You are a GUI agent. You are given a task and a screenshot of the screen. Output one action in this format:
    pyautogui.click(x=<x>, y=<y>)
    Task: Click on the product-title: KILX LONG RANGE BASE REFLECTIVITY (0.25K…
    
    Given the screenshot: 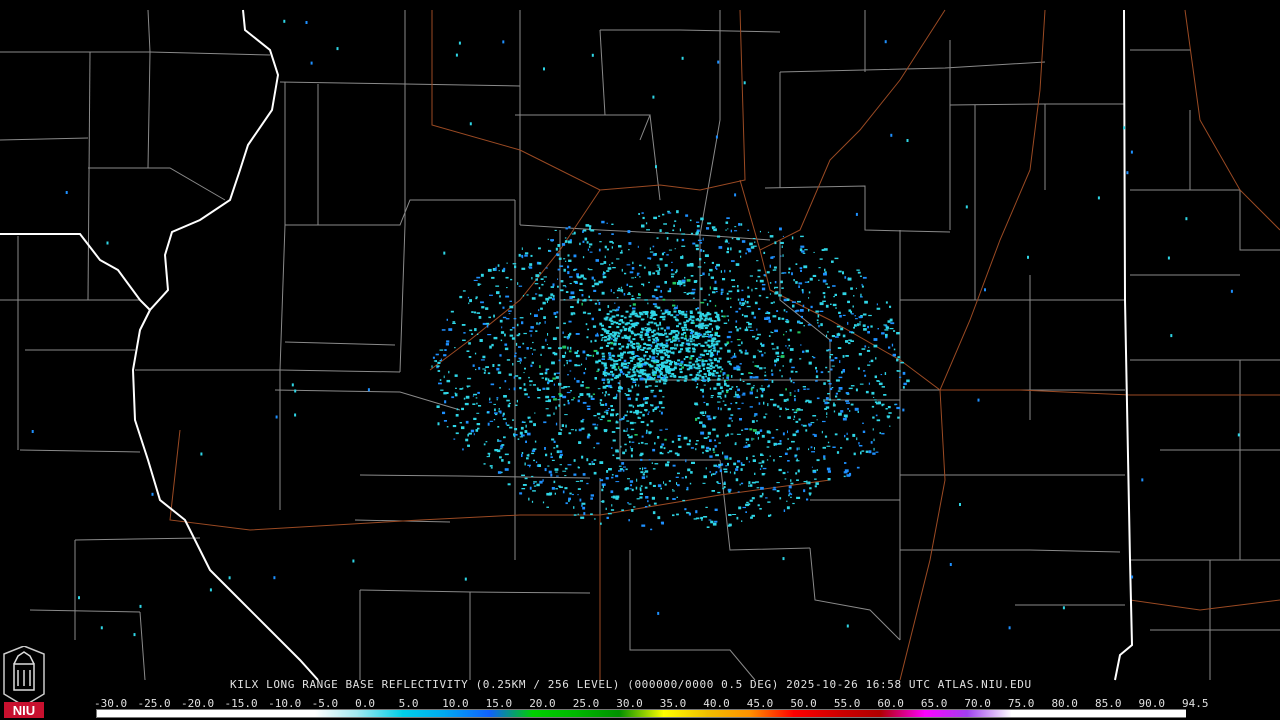 What is the action you would take?
    pyautogui.click(x=631, y=684)
    